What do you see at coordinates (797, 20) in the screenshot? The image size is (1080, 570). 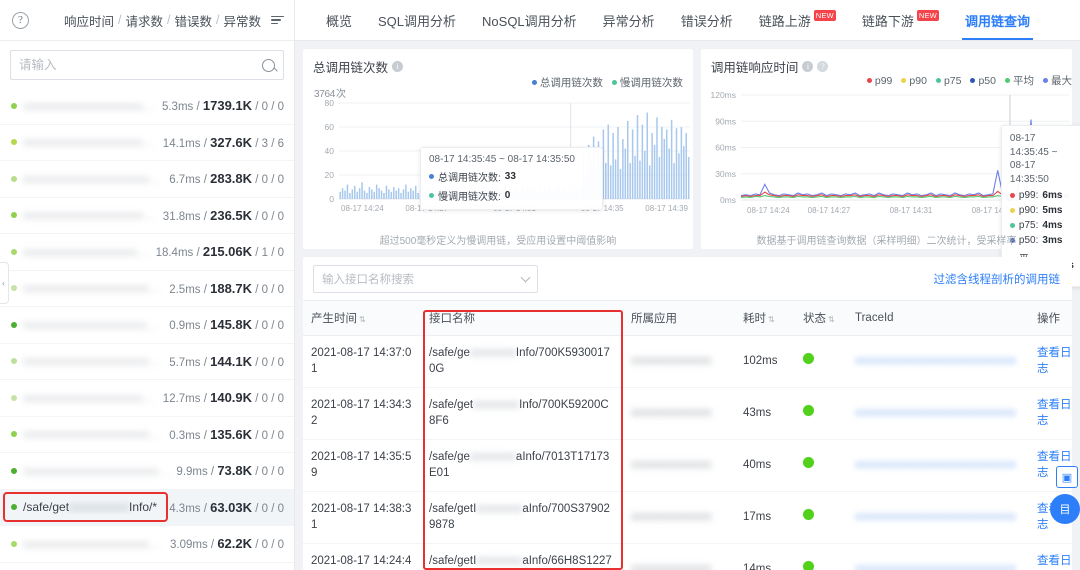 I see `tab-5: 链路上游 NEW` at bounding box center [797, 20].